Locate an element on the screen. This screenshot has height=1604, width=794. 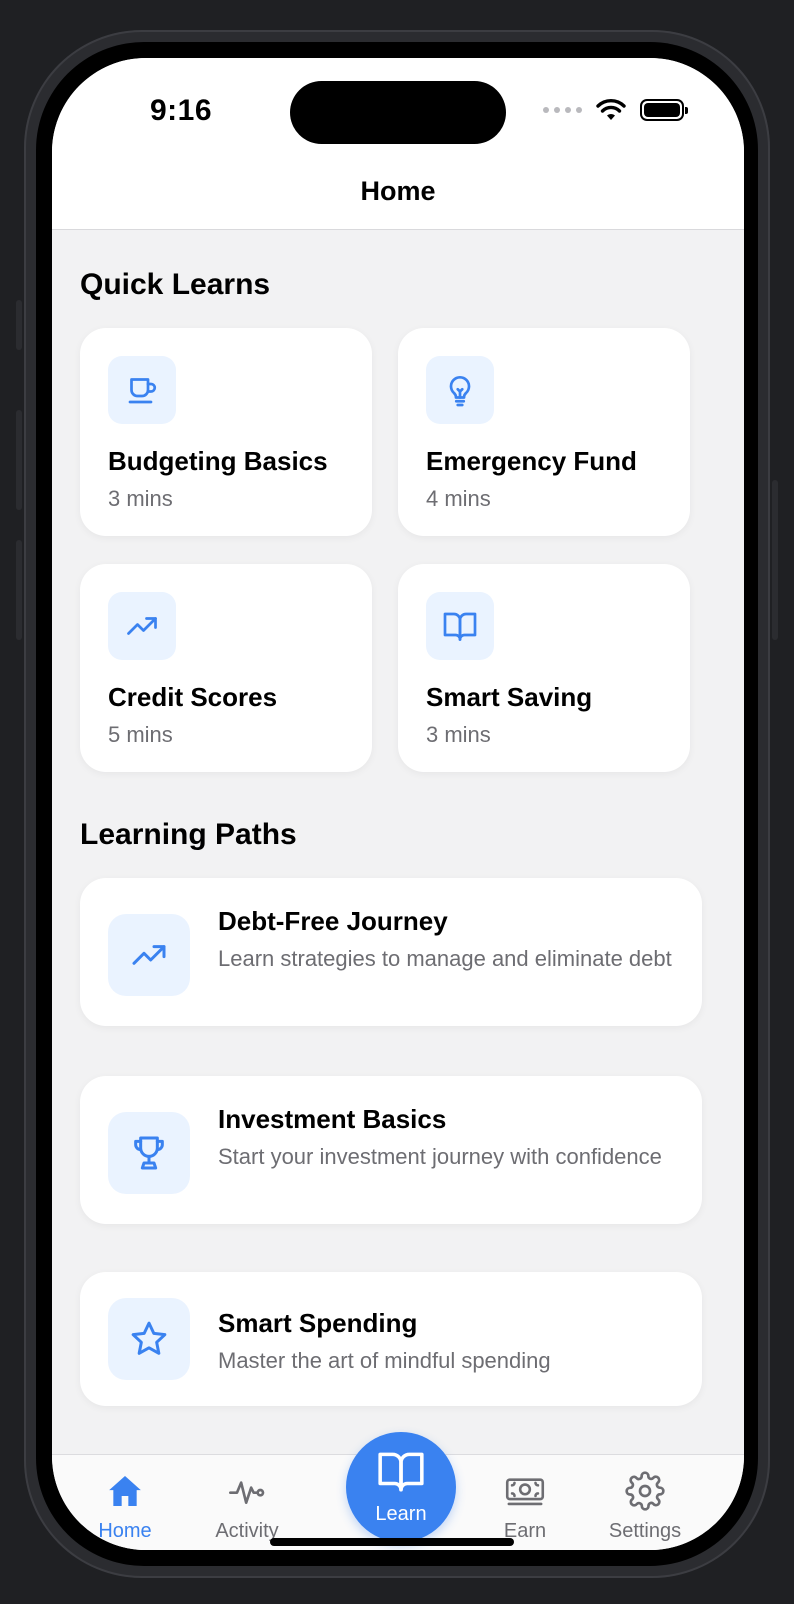
quick-learn-card: Emergency Fund 4 mins is located at coordinates (544, 432).